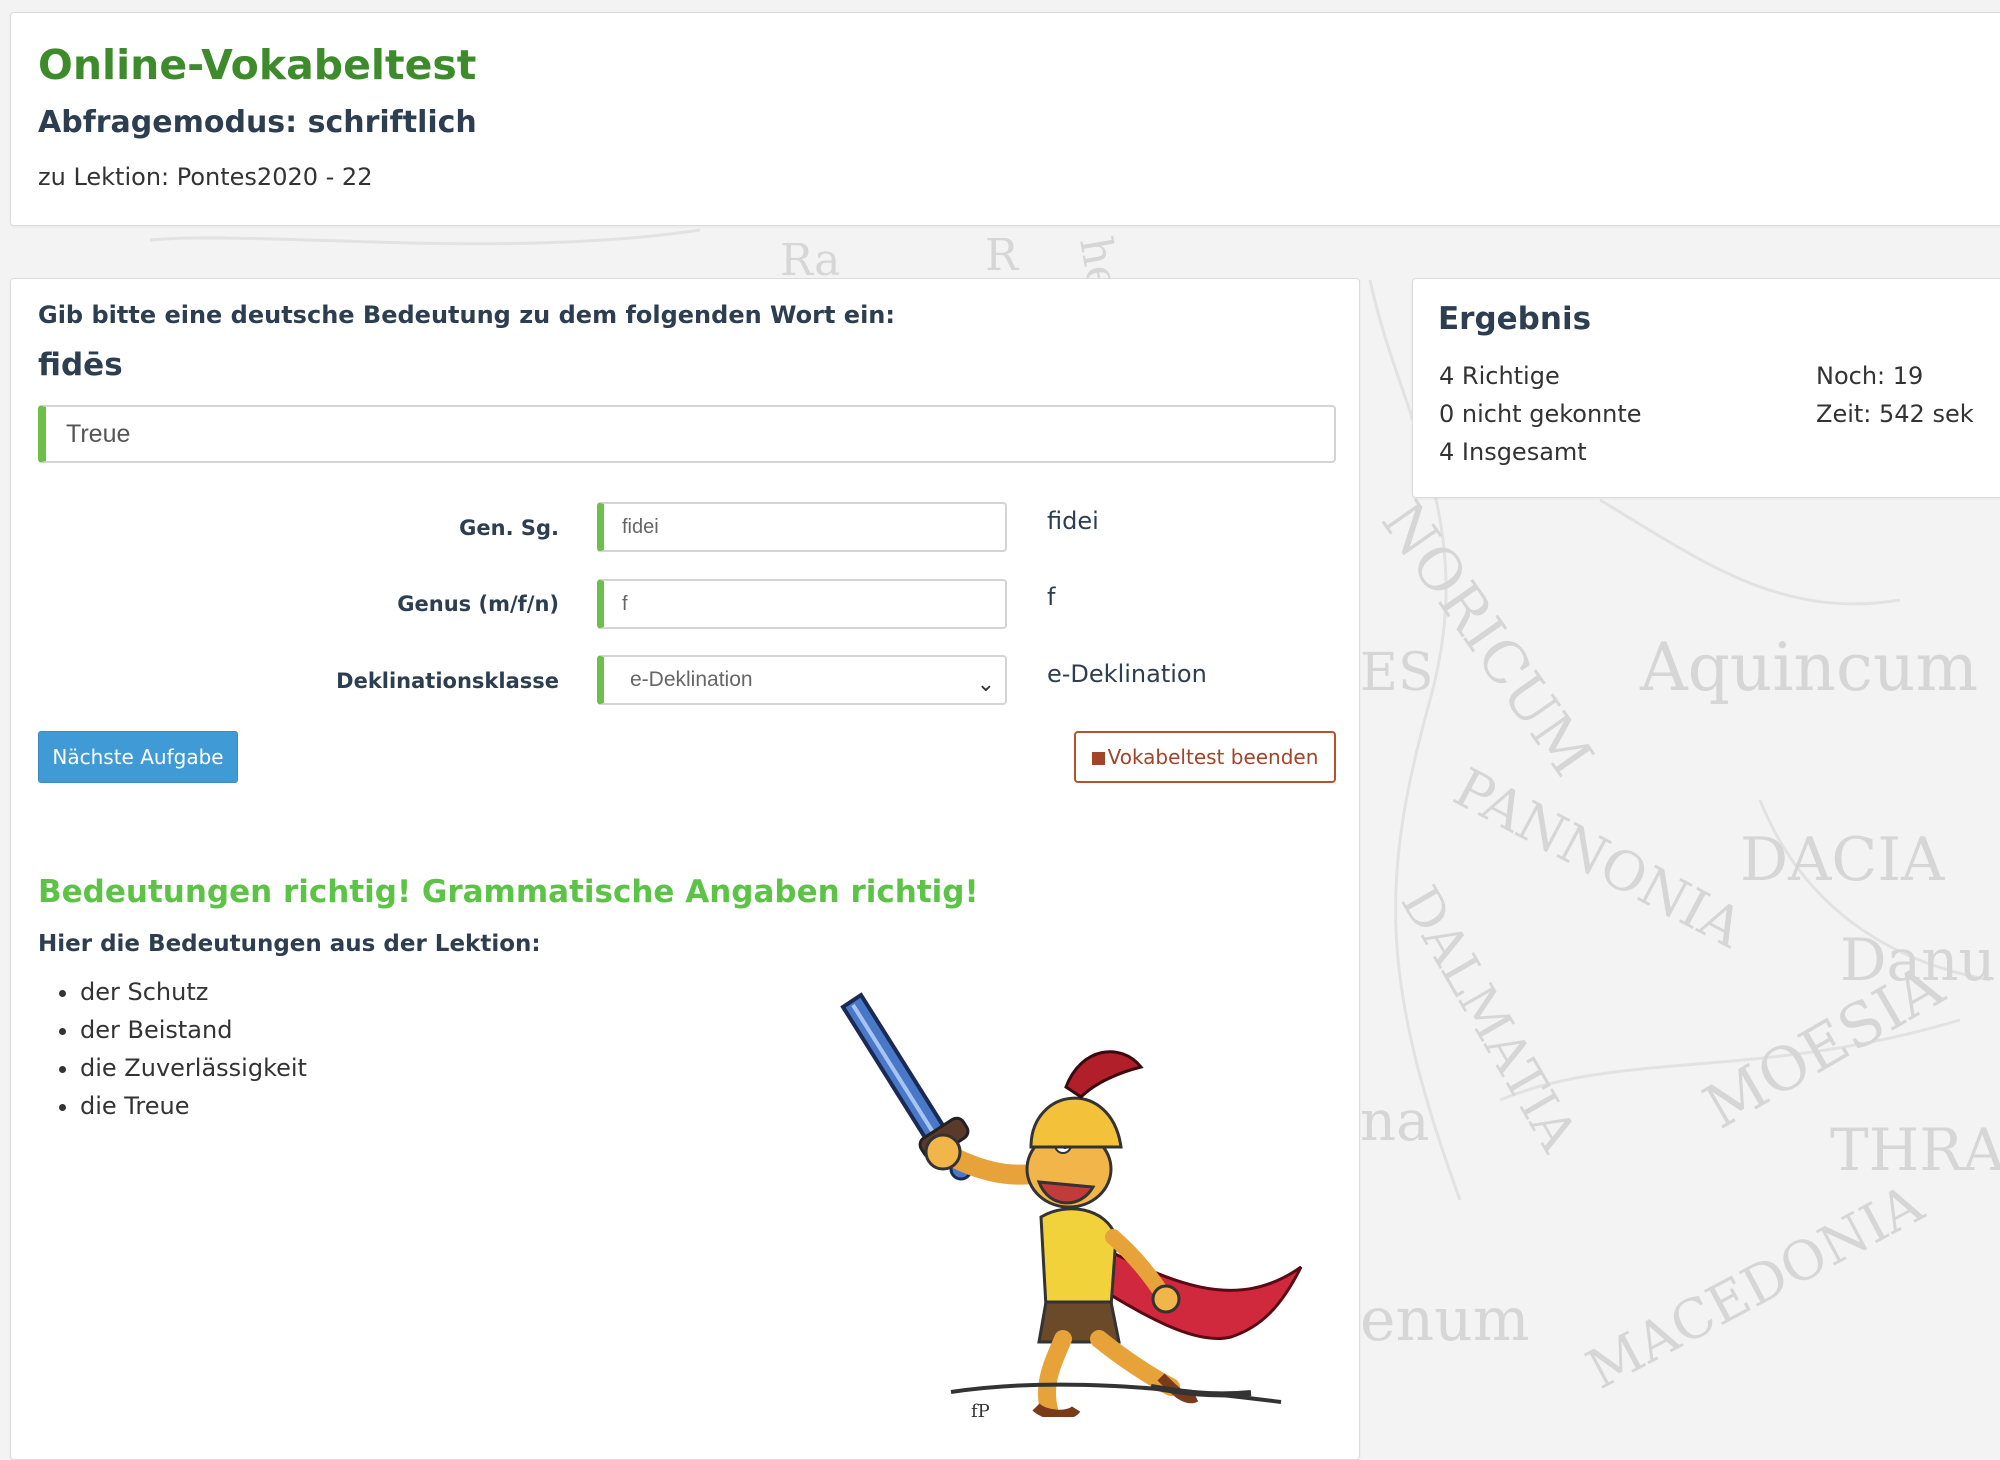 This screenshot has width=2000, height=1460. What do you see at coordinates (205, 177) in the screenshot?
I see `lesson-label: zu Lektion: Pontes2020 - 22` at bounding box center [205, 177].